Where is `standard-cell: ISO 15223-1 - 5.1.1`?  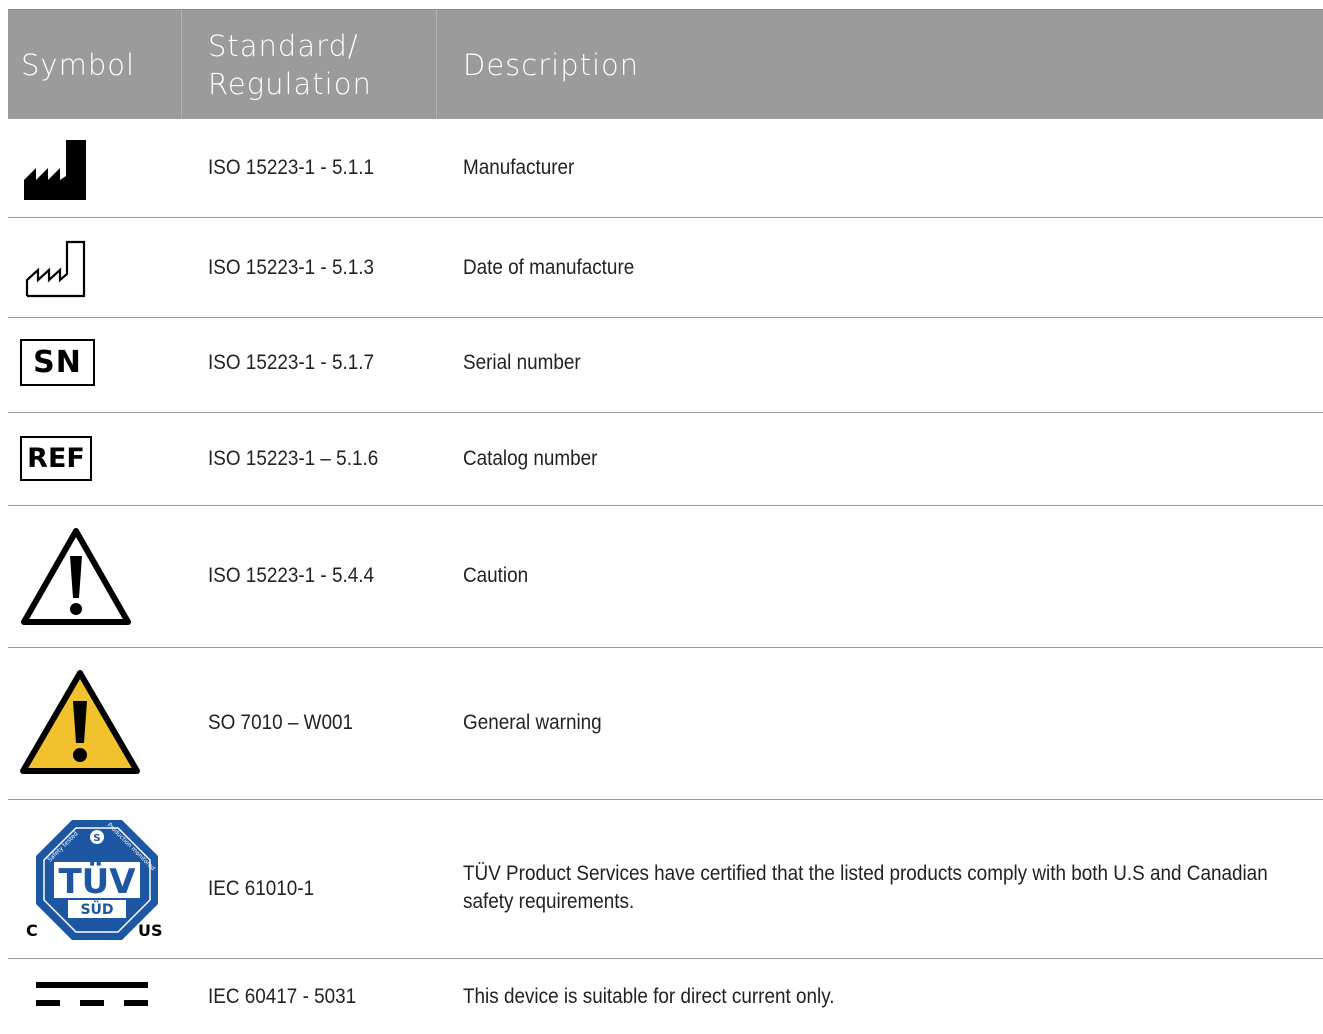 standard-cell: ISO 15223-1 - 5.1.1 is located at coordinates (291, 167).